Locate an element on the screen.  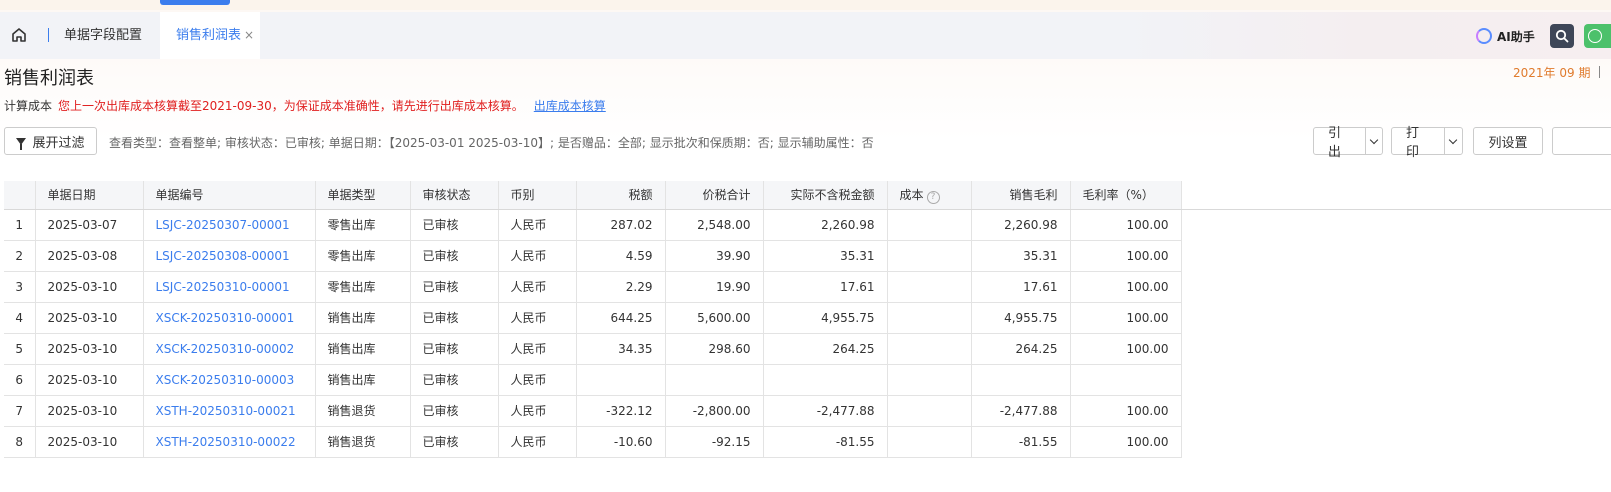
total-cell: 2,548.00 is located at coordinates (714, 225).